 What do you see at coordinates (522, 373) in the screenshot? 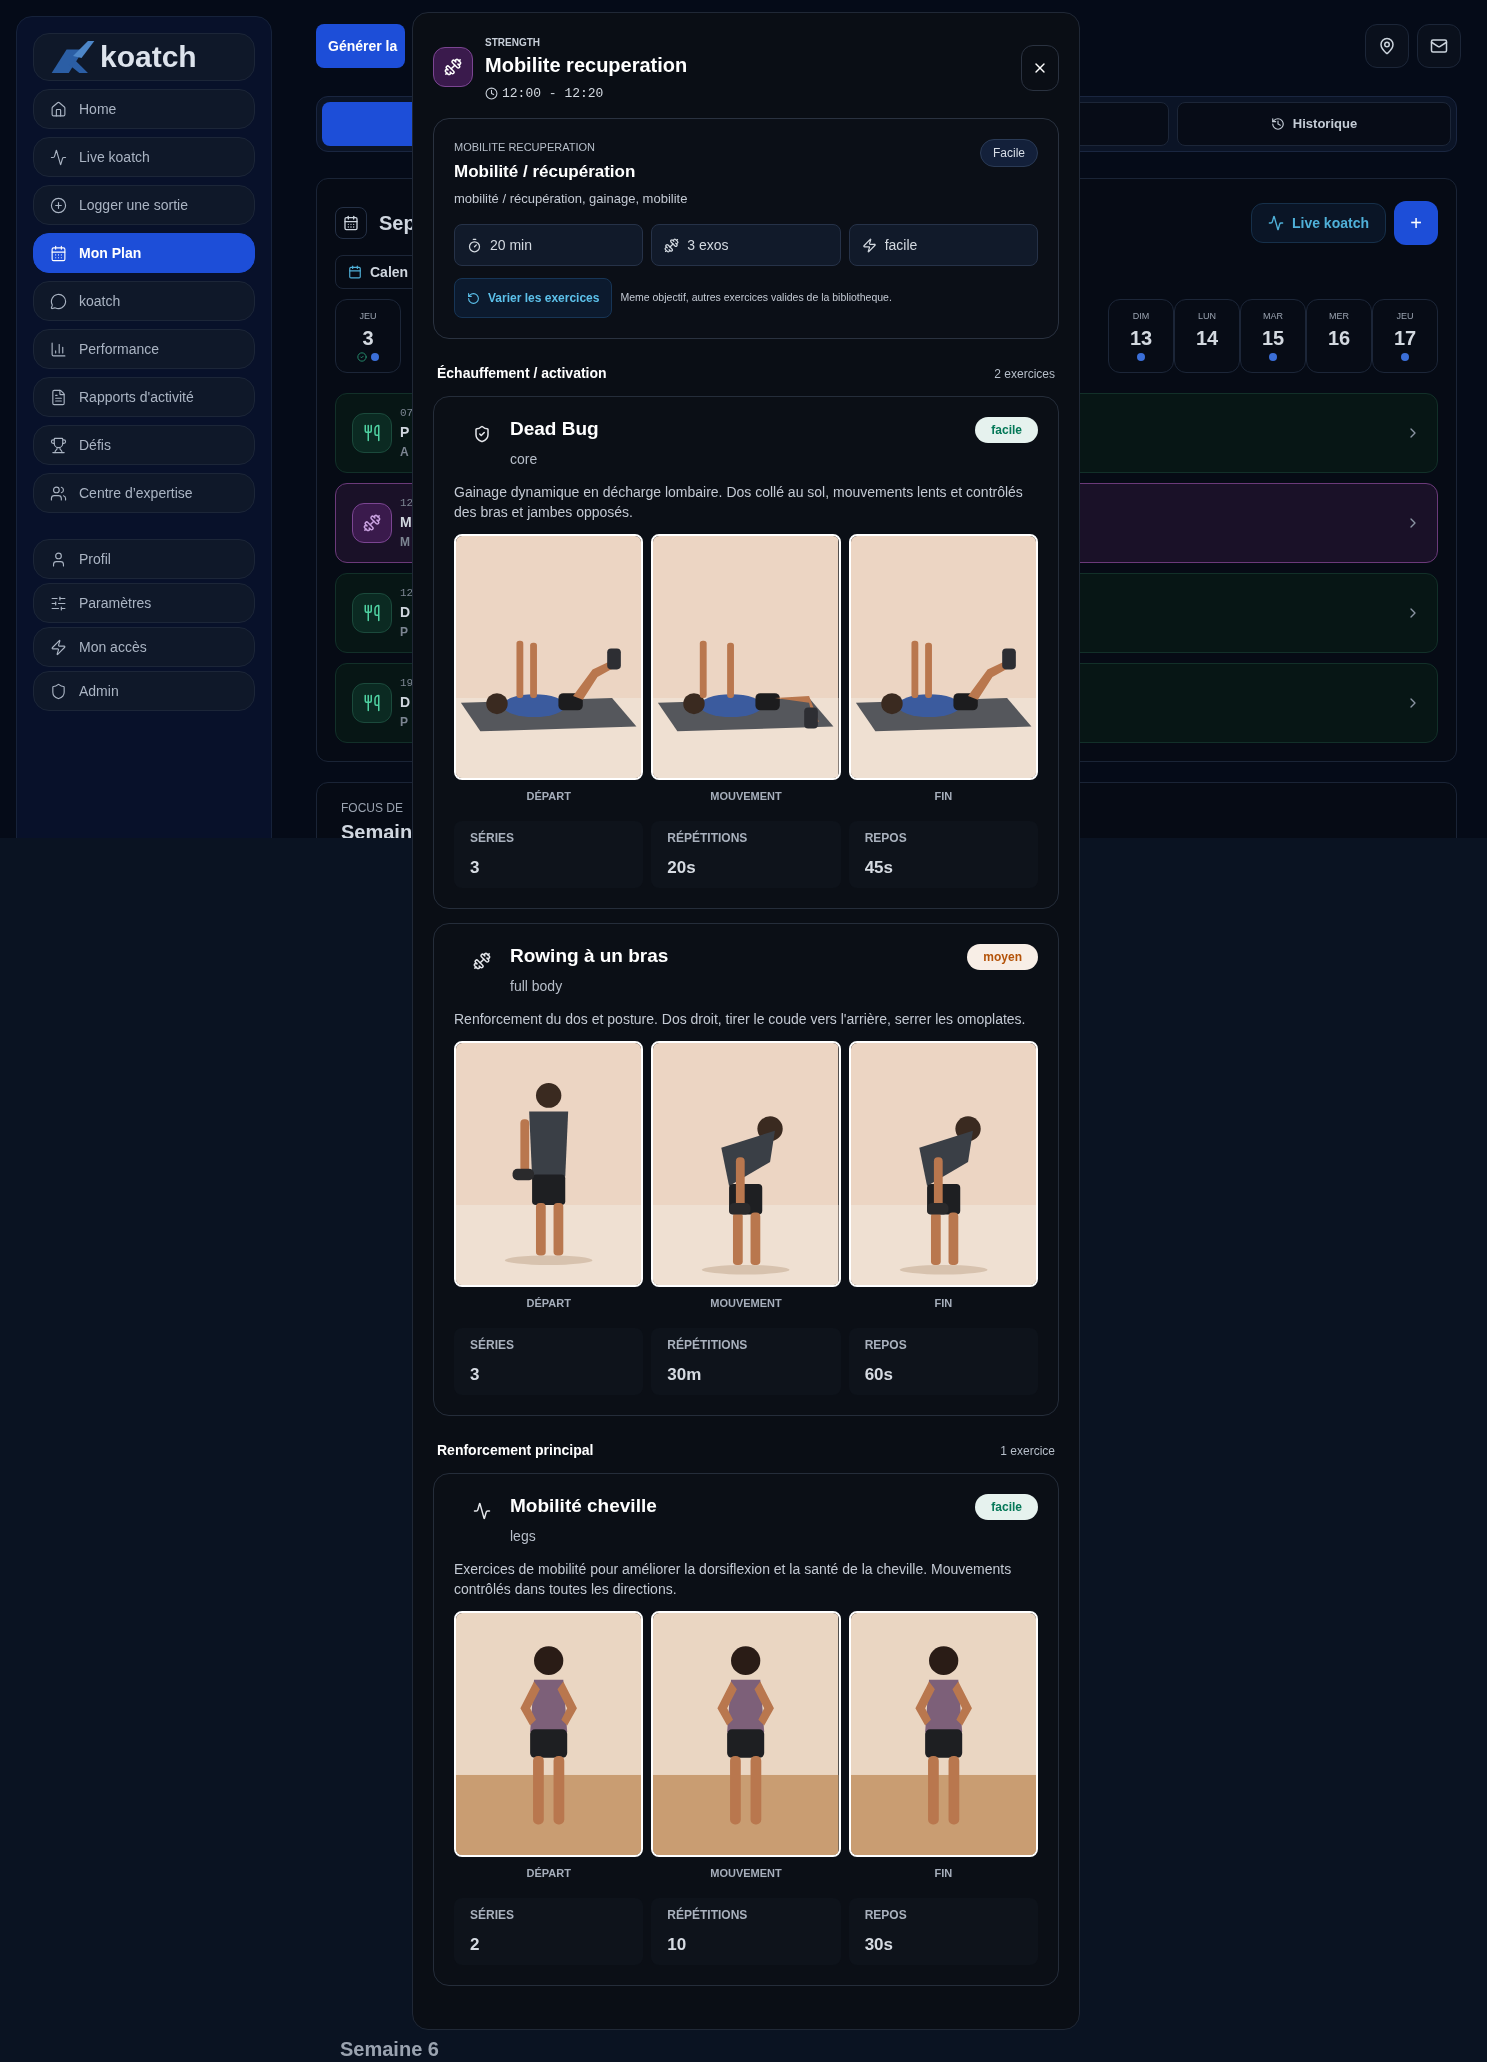
I see `section-title: Échauffement / activation` at bounding box center [522, 373].